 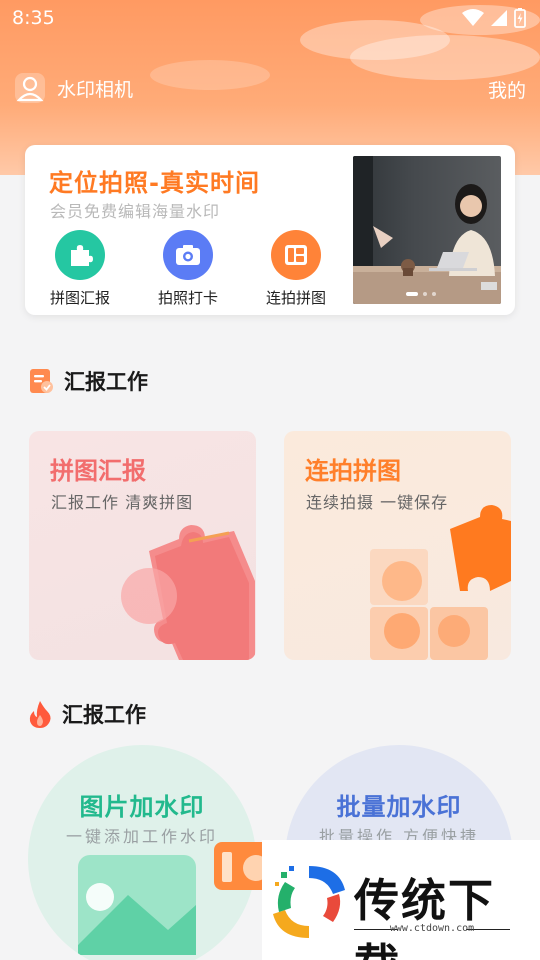 I want to click on report-document-icon, so click(x=41, y=381).